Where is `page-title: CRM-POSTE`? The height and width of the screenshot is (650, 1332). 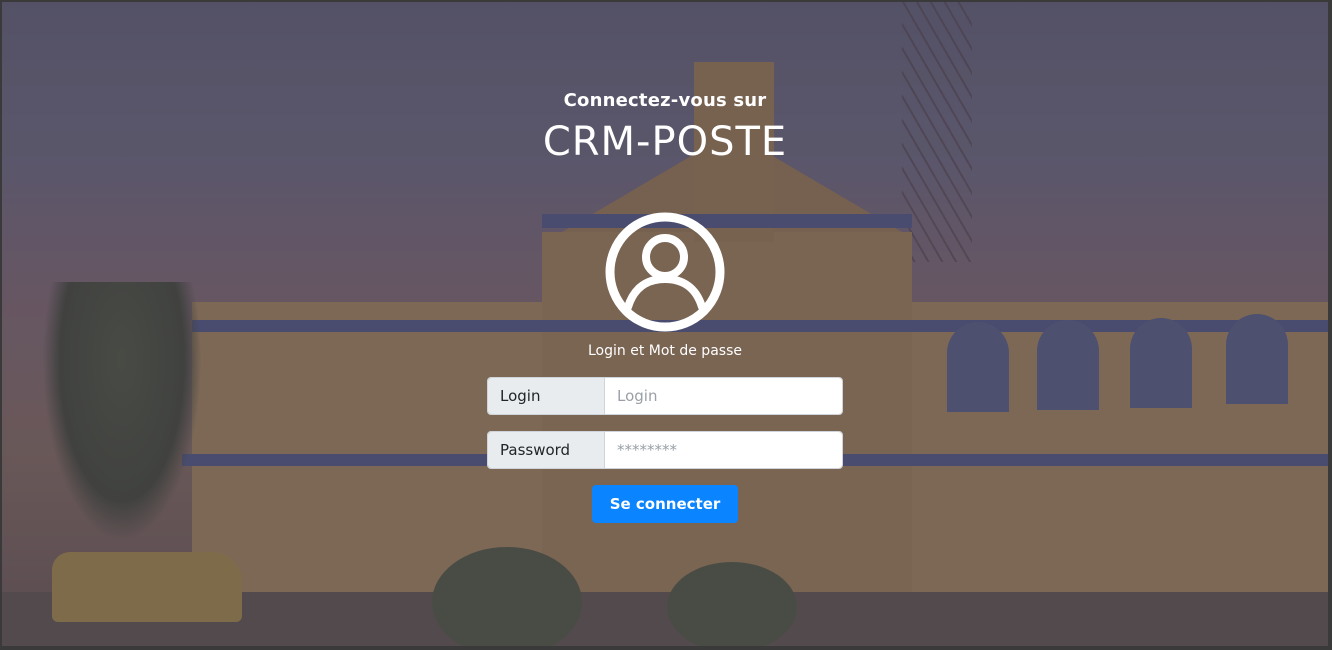 page-title: CRM-POSTE is located at coordinates (665, 142).